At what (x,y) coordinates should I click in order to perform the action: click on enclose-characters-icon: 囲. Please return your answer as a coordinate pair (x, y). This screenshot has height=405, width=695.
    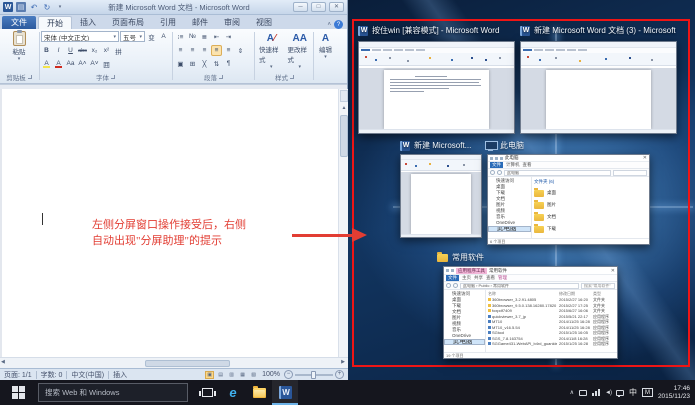
    Looking at the image, I should click on (106, 63).